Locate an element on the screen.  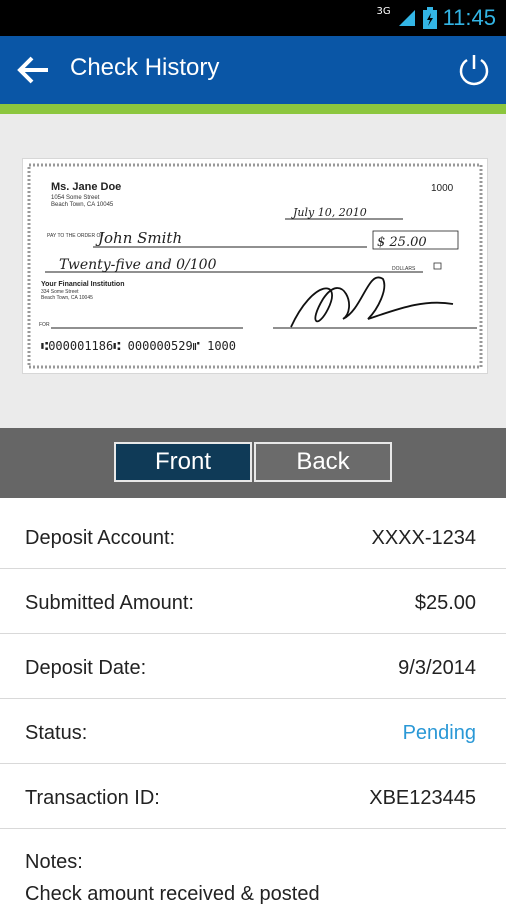
amount-numeric: $ 25.00 is located at coordinates (402, 242).